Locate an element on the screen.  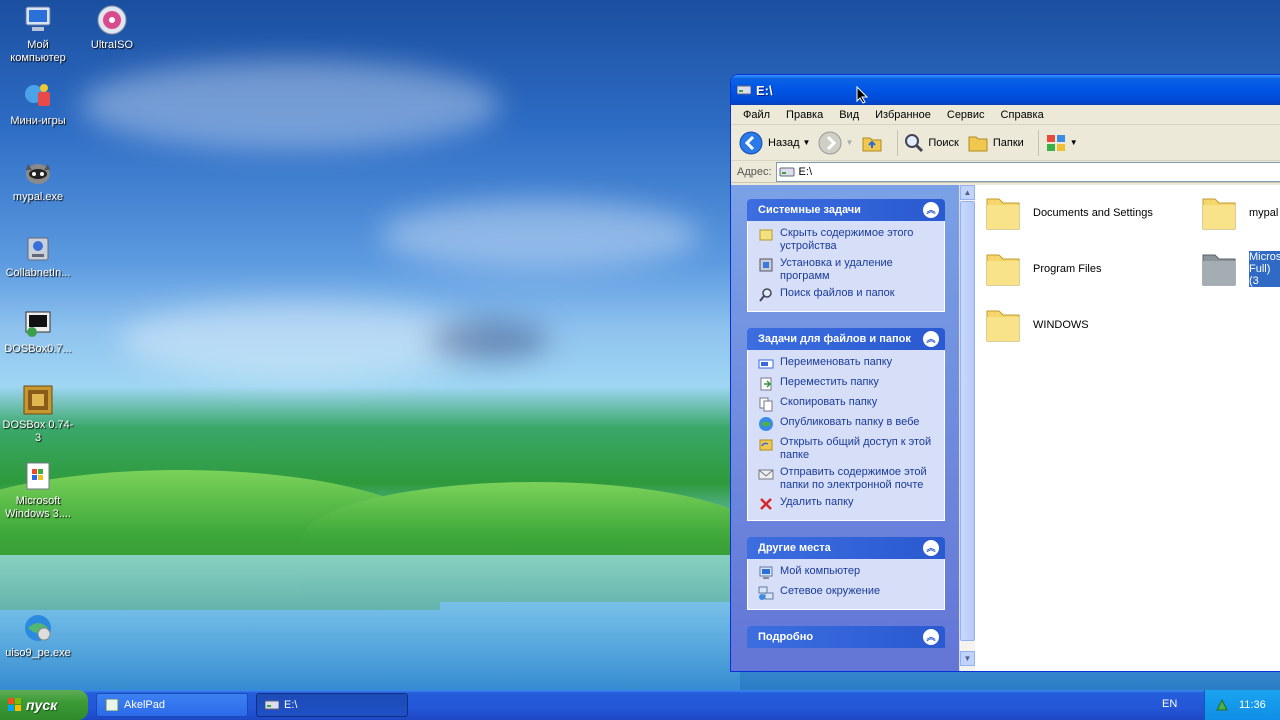
menu-help: Справка is located at coordinates (1022, 115).